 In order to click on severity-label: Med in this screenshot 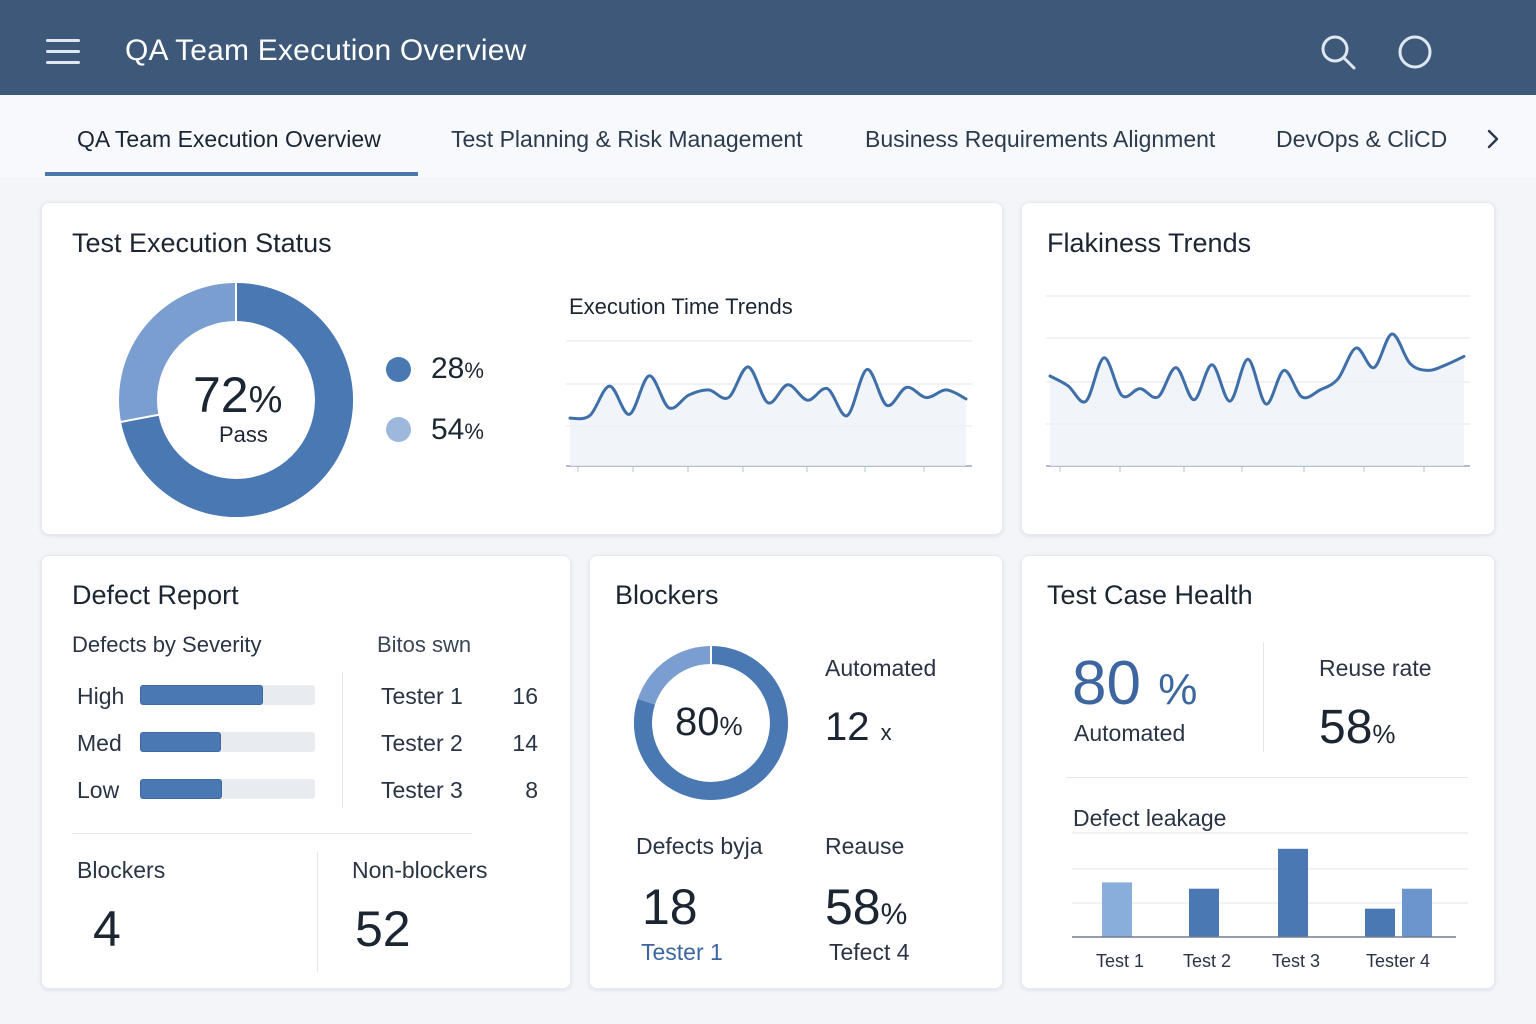, I will do `click(99, 743)`.